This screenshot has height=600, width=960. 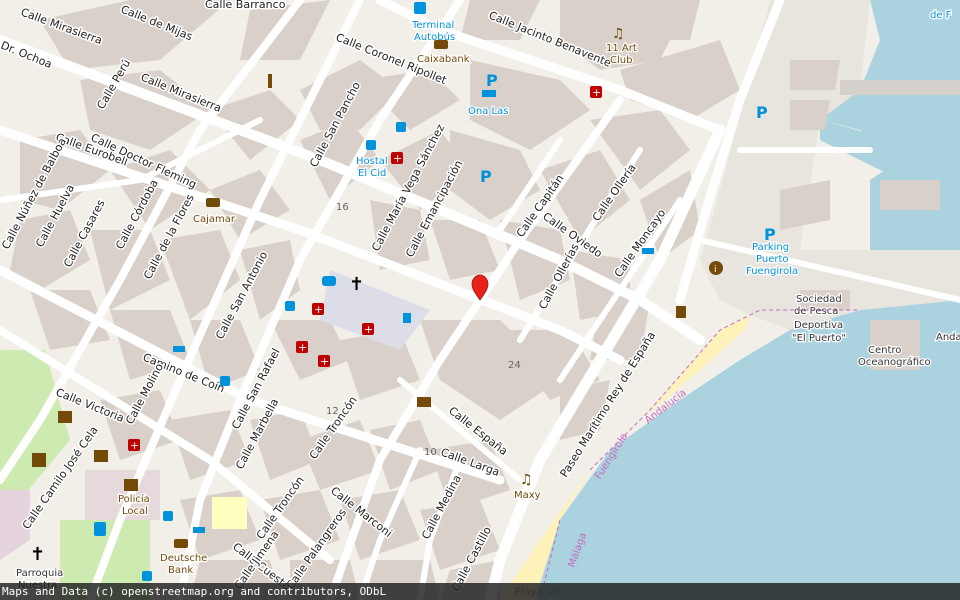 What do you see at coordinates (537, 591) in the screenshot?
I see `bottom-area-label: Playa de` at bounding box center [537, 591].